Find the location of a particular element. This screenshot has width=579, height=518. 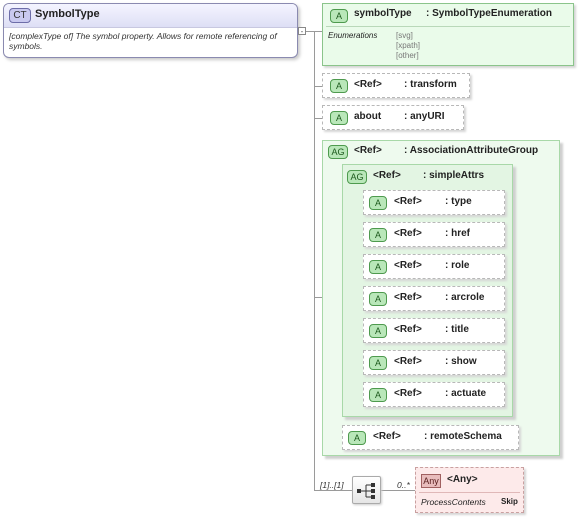

enumeration-value: [svg] is located at coordinates (404, 35).